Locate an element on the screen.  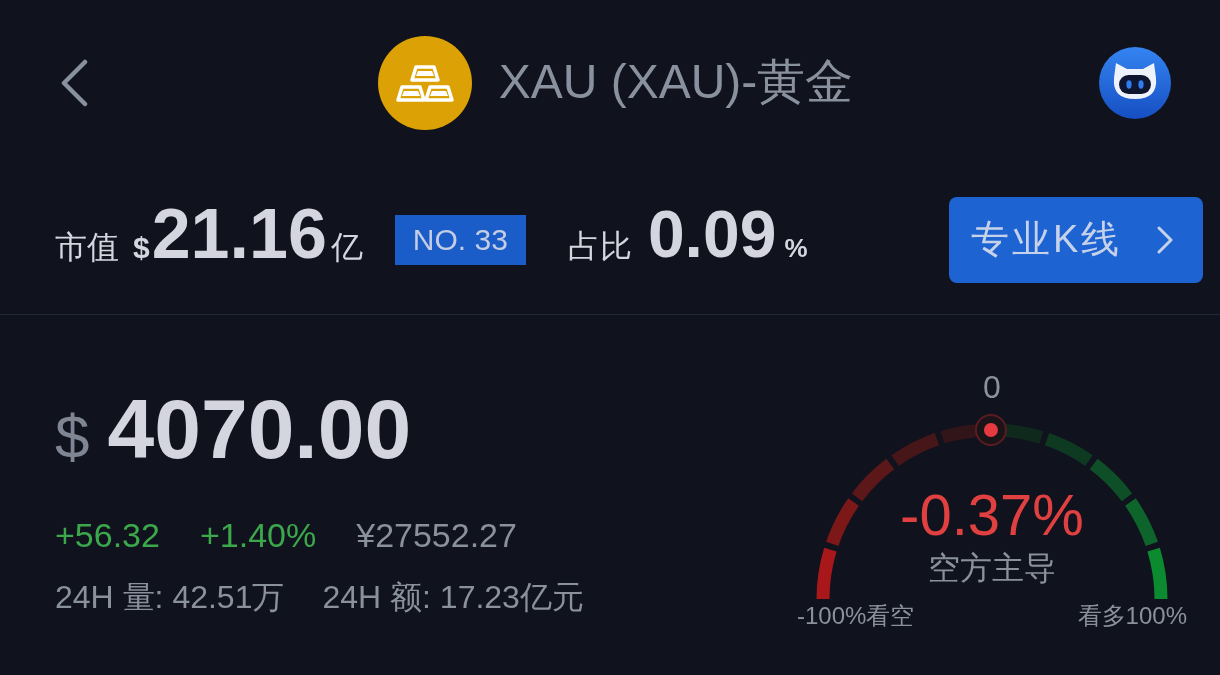
ingot-stack-icon is located at coordinates (424, 82).